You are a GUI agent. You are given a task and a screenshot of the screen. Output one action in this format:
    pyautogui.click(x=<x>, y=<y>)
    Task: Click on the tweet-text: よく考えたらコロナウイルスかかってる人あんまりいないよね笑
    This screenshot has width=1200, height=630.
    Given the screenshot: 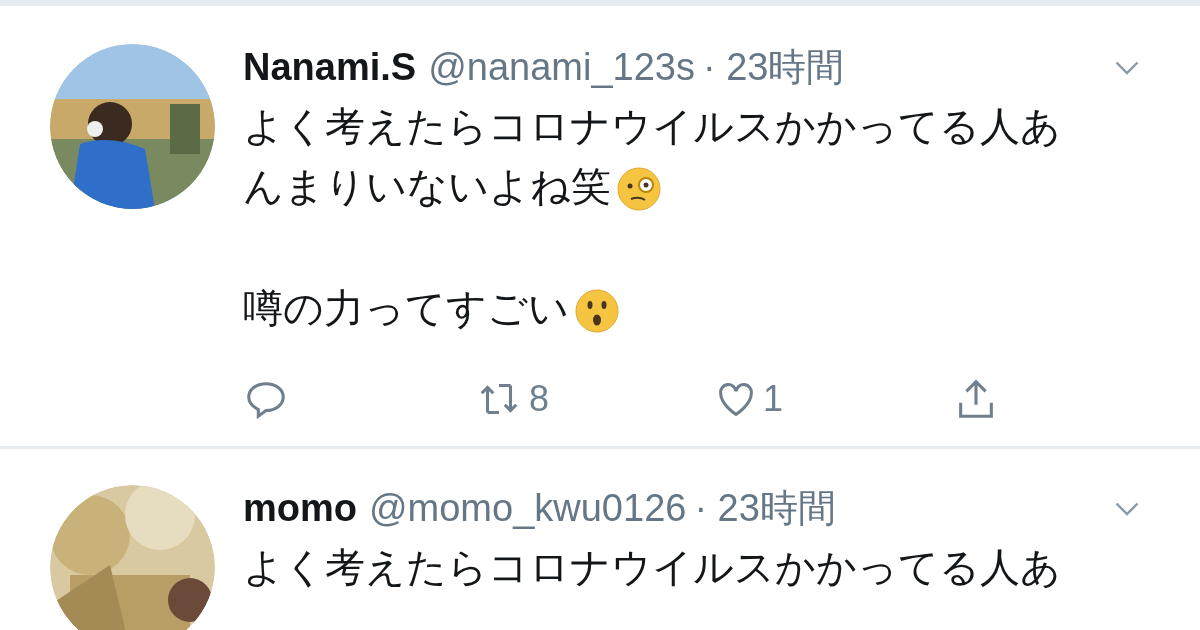 What is the action you would take?
    pyautogui.click(x=668, y=156)
    